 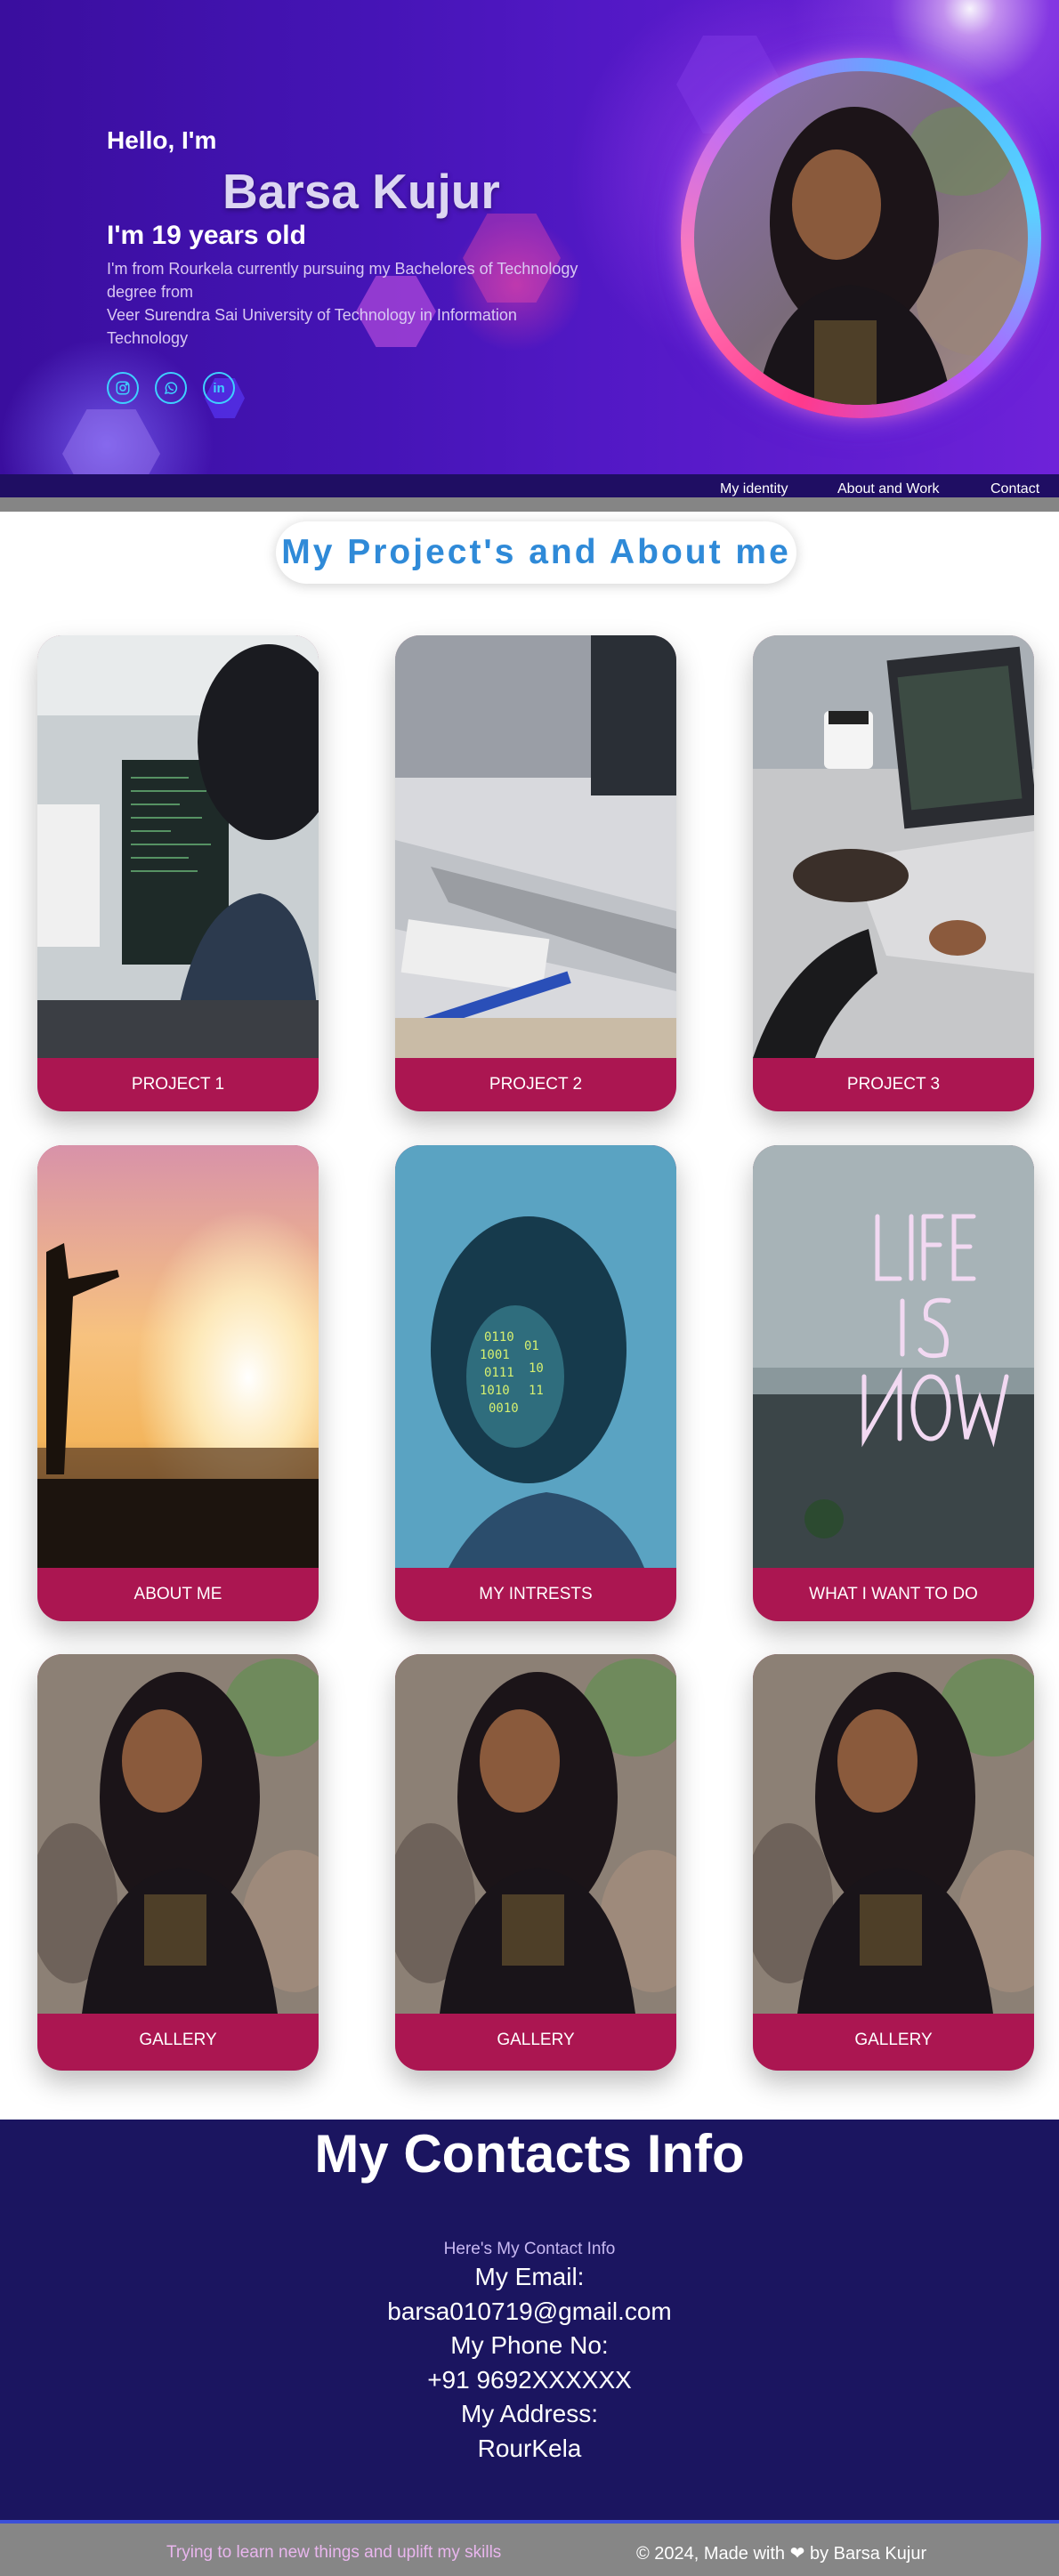 What do you see at coordinates (536, 1084) in the screenshot?
I see `card-label: PROJECT 2` at bounding box center [536, 1084].